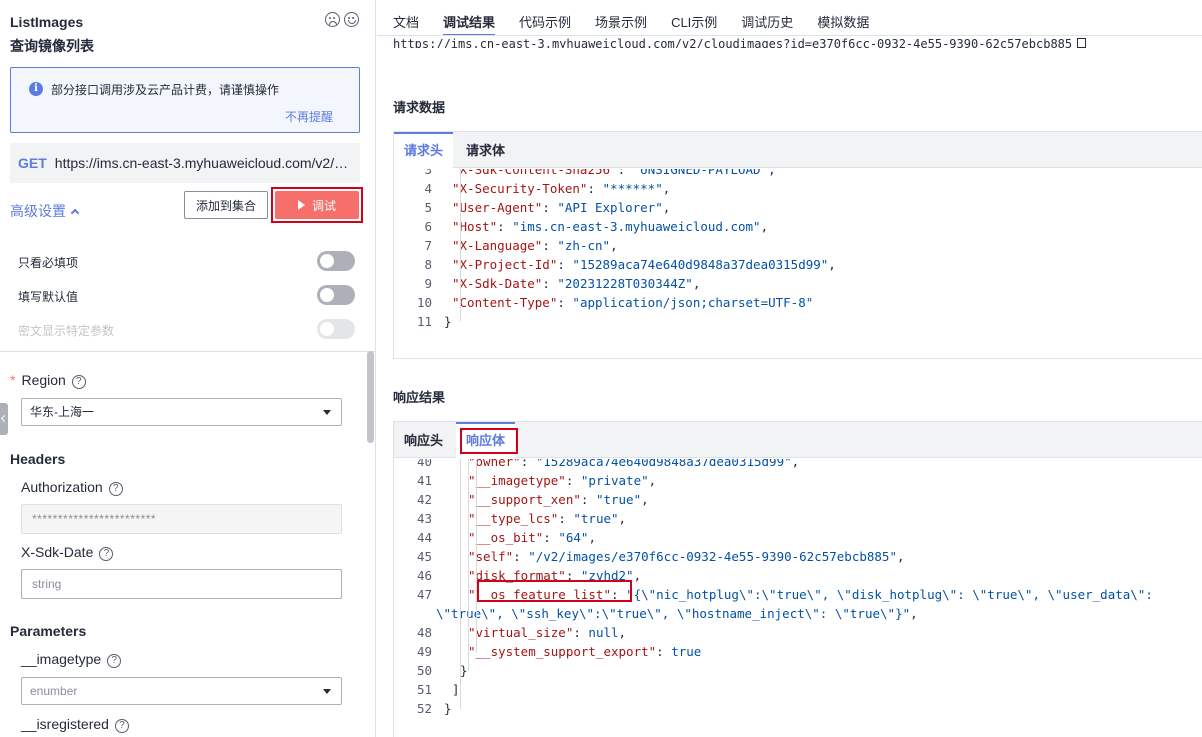 This screenshot has width=1202, height=737. What do you see at coordinates (798, 632) in the screenshot?
I see `code-line: 48 "virtual_size": null,` at bounding box center [798, 632].